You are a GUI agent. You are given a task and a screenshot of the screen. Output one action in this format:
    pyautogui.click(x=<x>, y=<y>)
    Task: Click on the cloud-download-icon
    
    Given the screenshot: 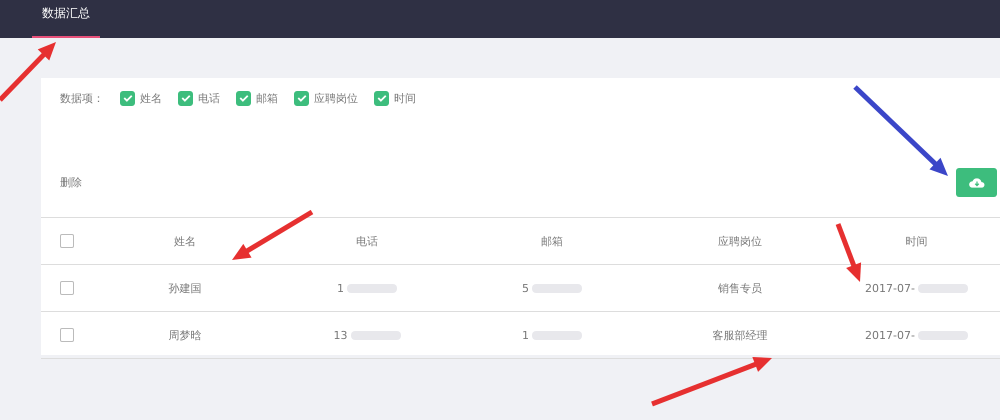 What is the action you would take?
    pyautogui.click(x=977, y=182)
    